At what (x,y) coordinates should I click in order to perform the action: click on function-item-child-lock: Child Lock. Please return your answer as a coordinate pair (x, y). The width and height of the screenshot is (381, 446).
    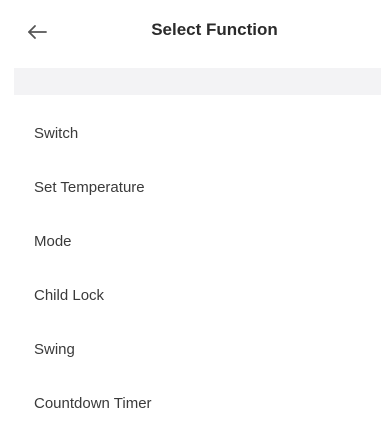
    Looking at the image, I should click on (190, 295).